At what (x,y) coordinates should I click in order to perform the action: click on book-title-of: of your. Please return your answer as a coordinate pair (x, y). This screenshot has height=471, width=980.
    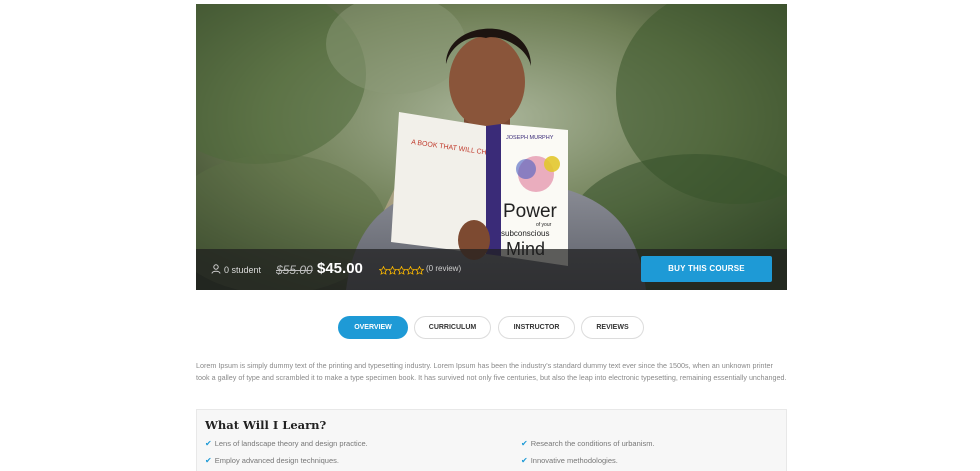
    Looking at the image, I should click on (544, 225).